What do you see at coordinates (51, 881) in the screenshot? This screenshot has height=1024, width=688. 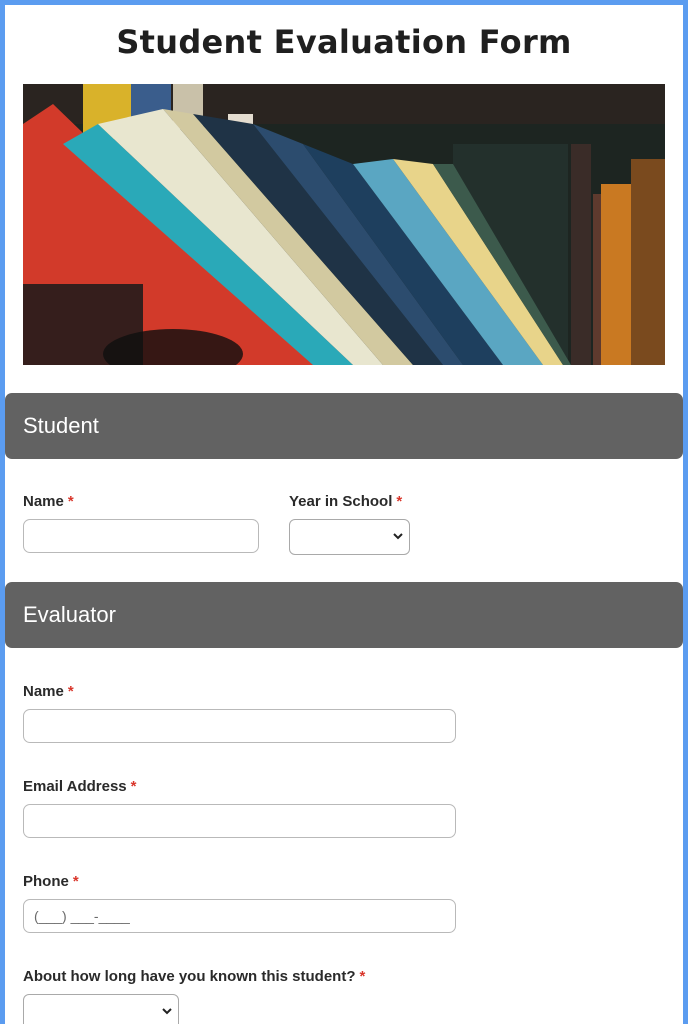 I see `phone-label: Phone *` at bounding box center [51, 881].